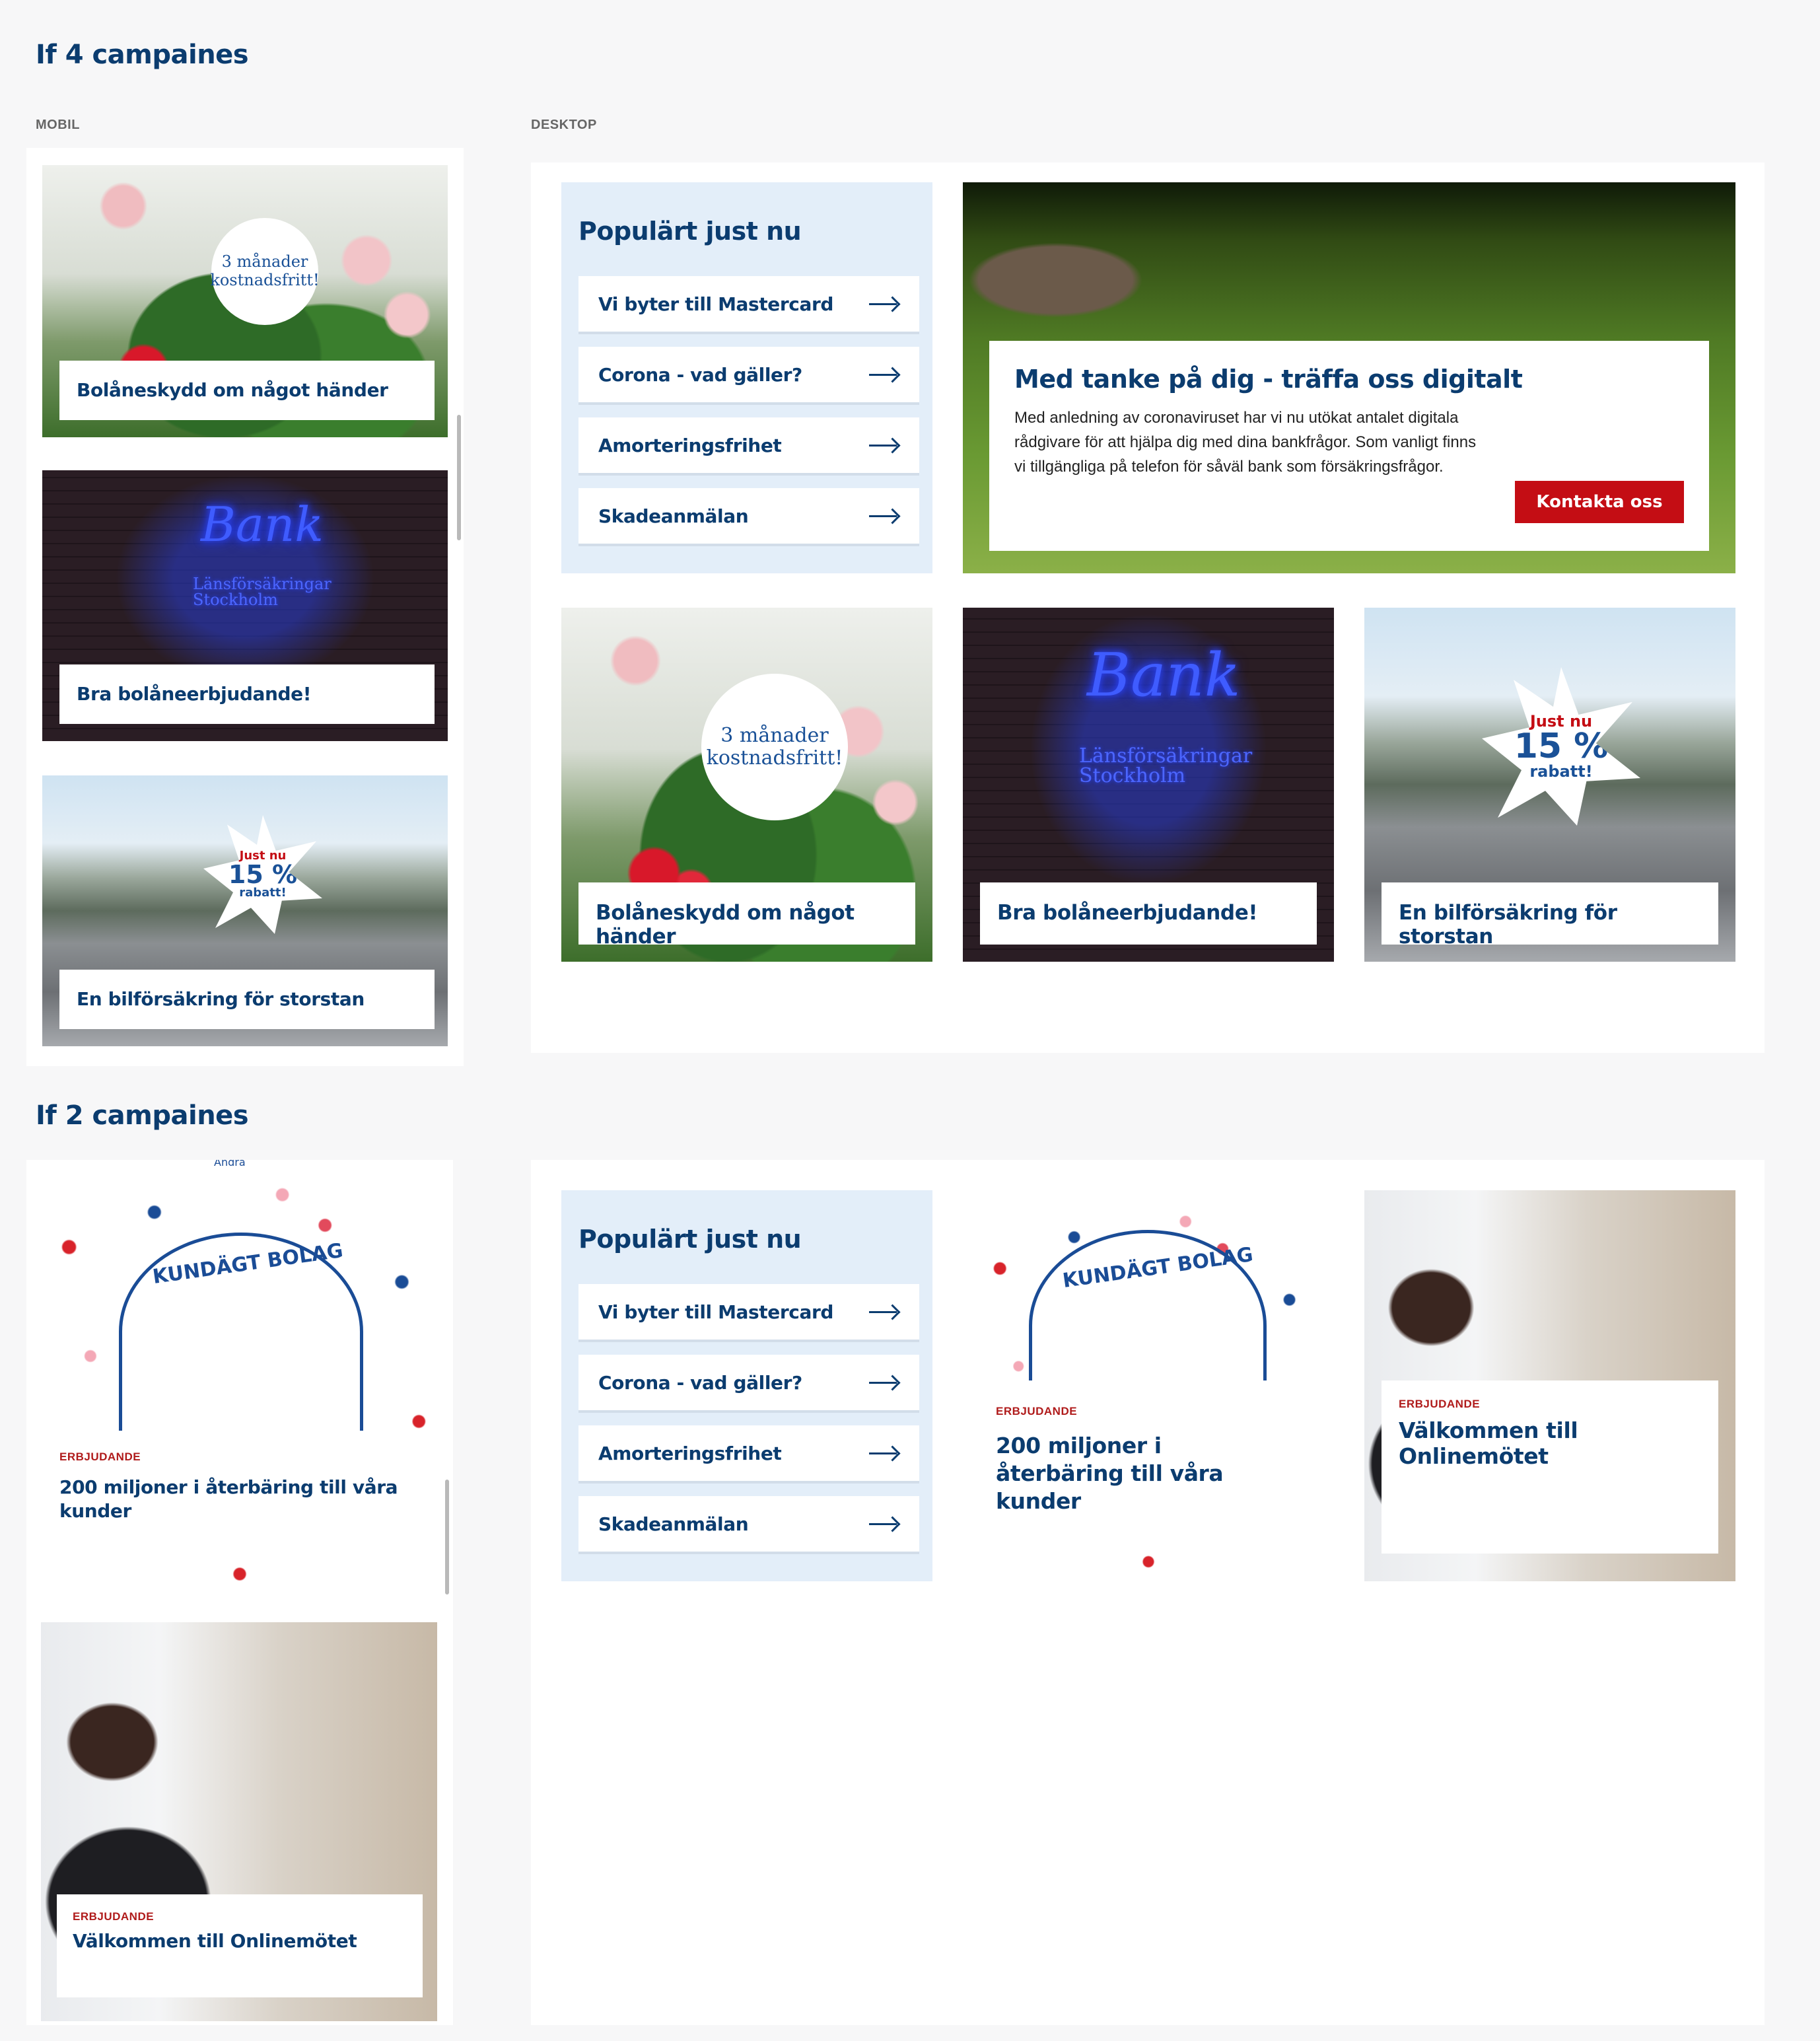 Image resolution: width=1820 pixels, height=2041 pixels. I want to click on hero-title: Med tanke på dig - träffa oss digitalt, so click(1268, 379).